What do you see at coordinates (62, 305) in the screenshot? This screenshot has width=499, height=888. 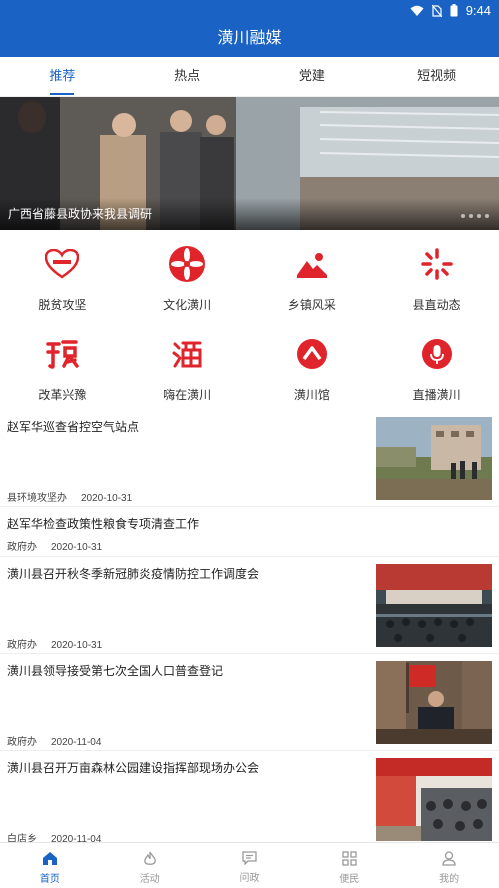 I see `category-label: 脱贫攻坚` at bounding box center [62, 305].